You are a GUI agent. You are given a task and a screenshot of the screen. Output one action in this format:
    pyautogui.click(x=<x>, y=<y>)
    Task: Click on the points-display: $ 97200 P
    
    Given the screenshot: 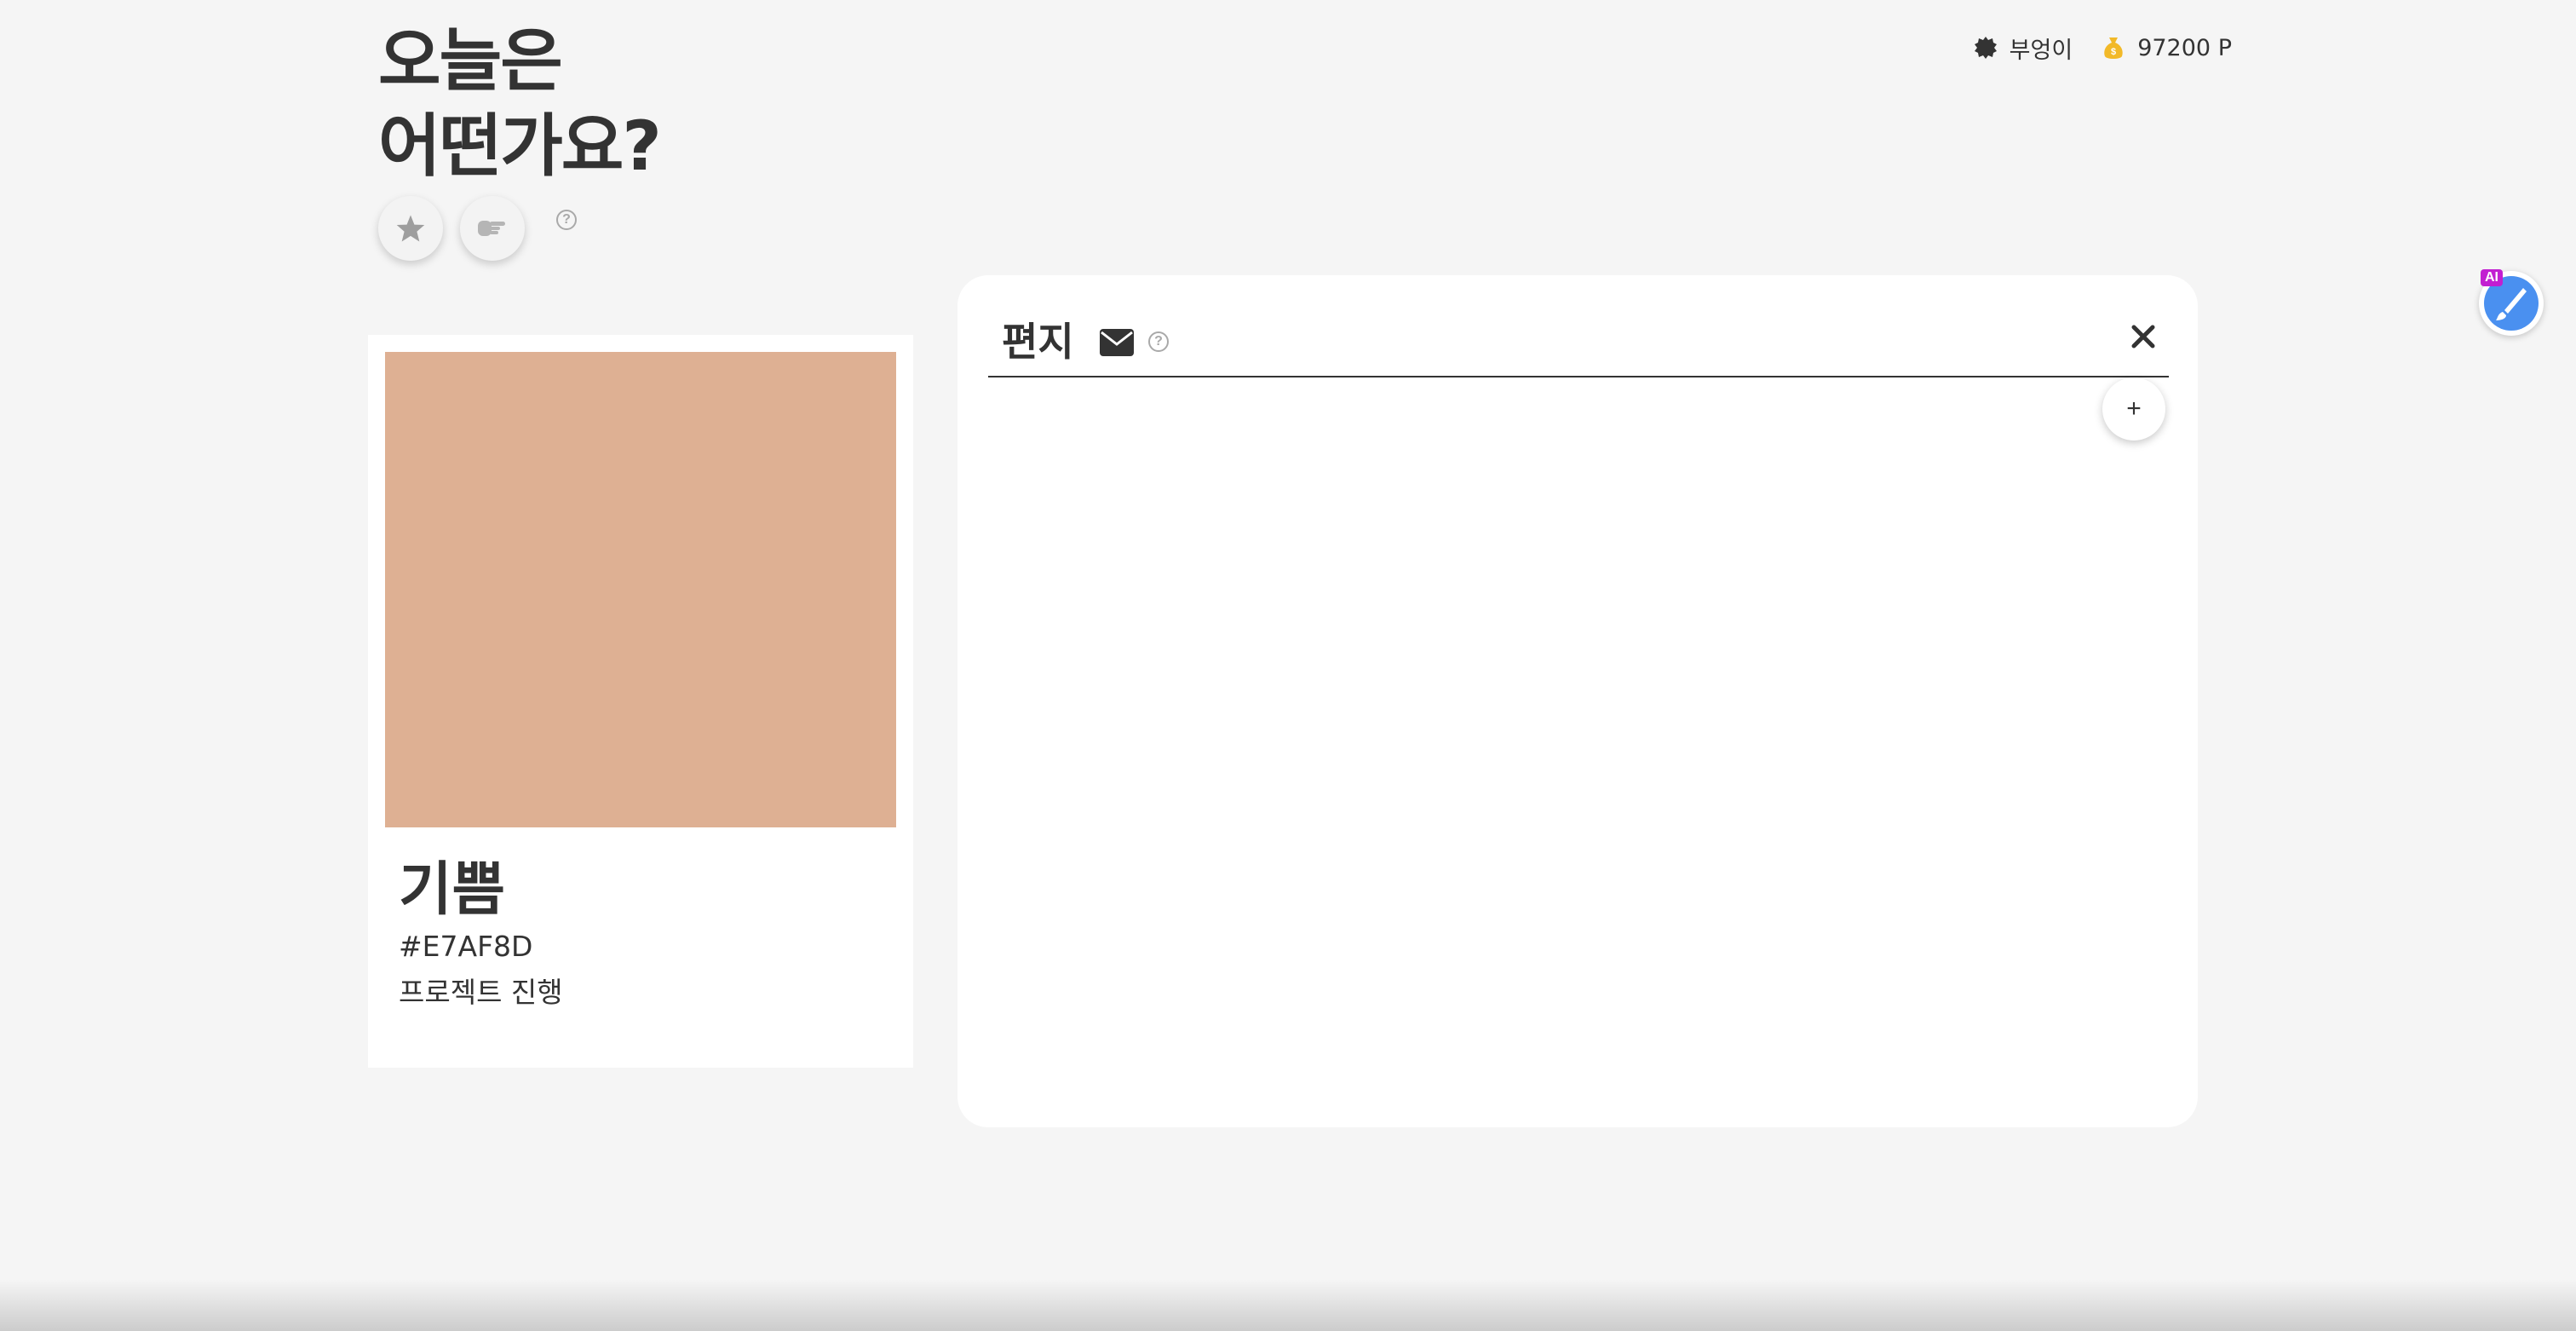 What is the action you would take?
    pyautogui.click(x=2167, y=48)
    